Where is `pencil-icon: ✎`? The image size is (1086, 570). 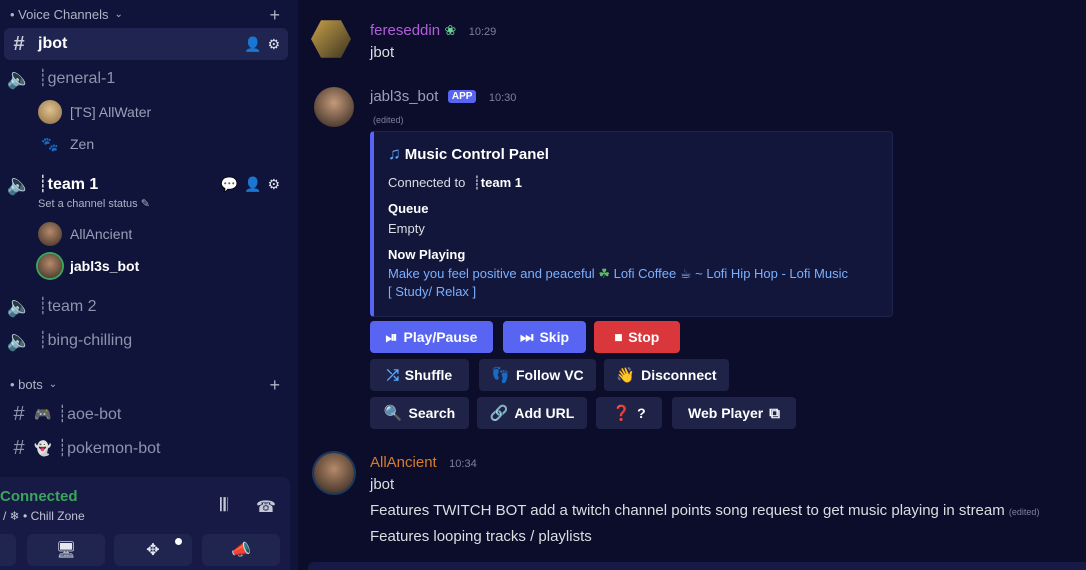 pencil-icon: ✎ is located at coordinates (145, 204).